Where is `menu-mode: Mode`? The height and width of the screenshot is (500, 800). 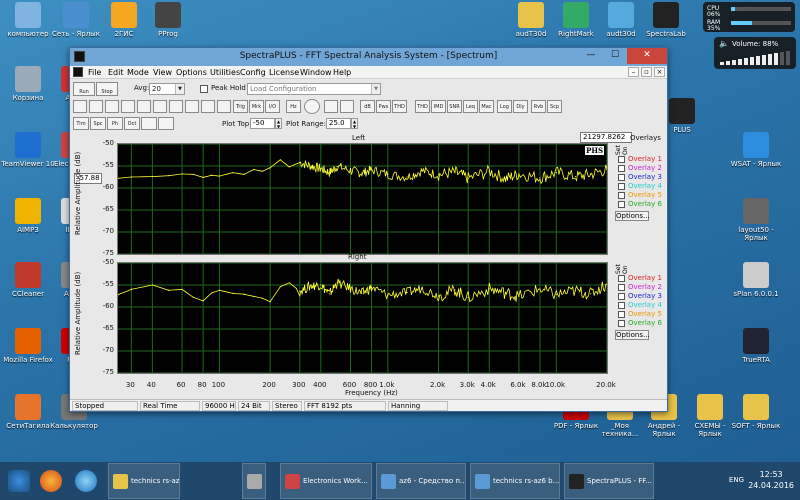
menu-mode: Mode is located at coordinates (138, 72).